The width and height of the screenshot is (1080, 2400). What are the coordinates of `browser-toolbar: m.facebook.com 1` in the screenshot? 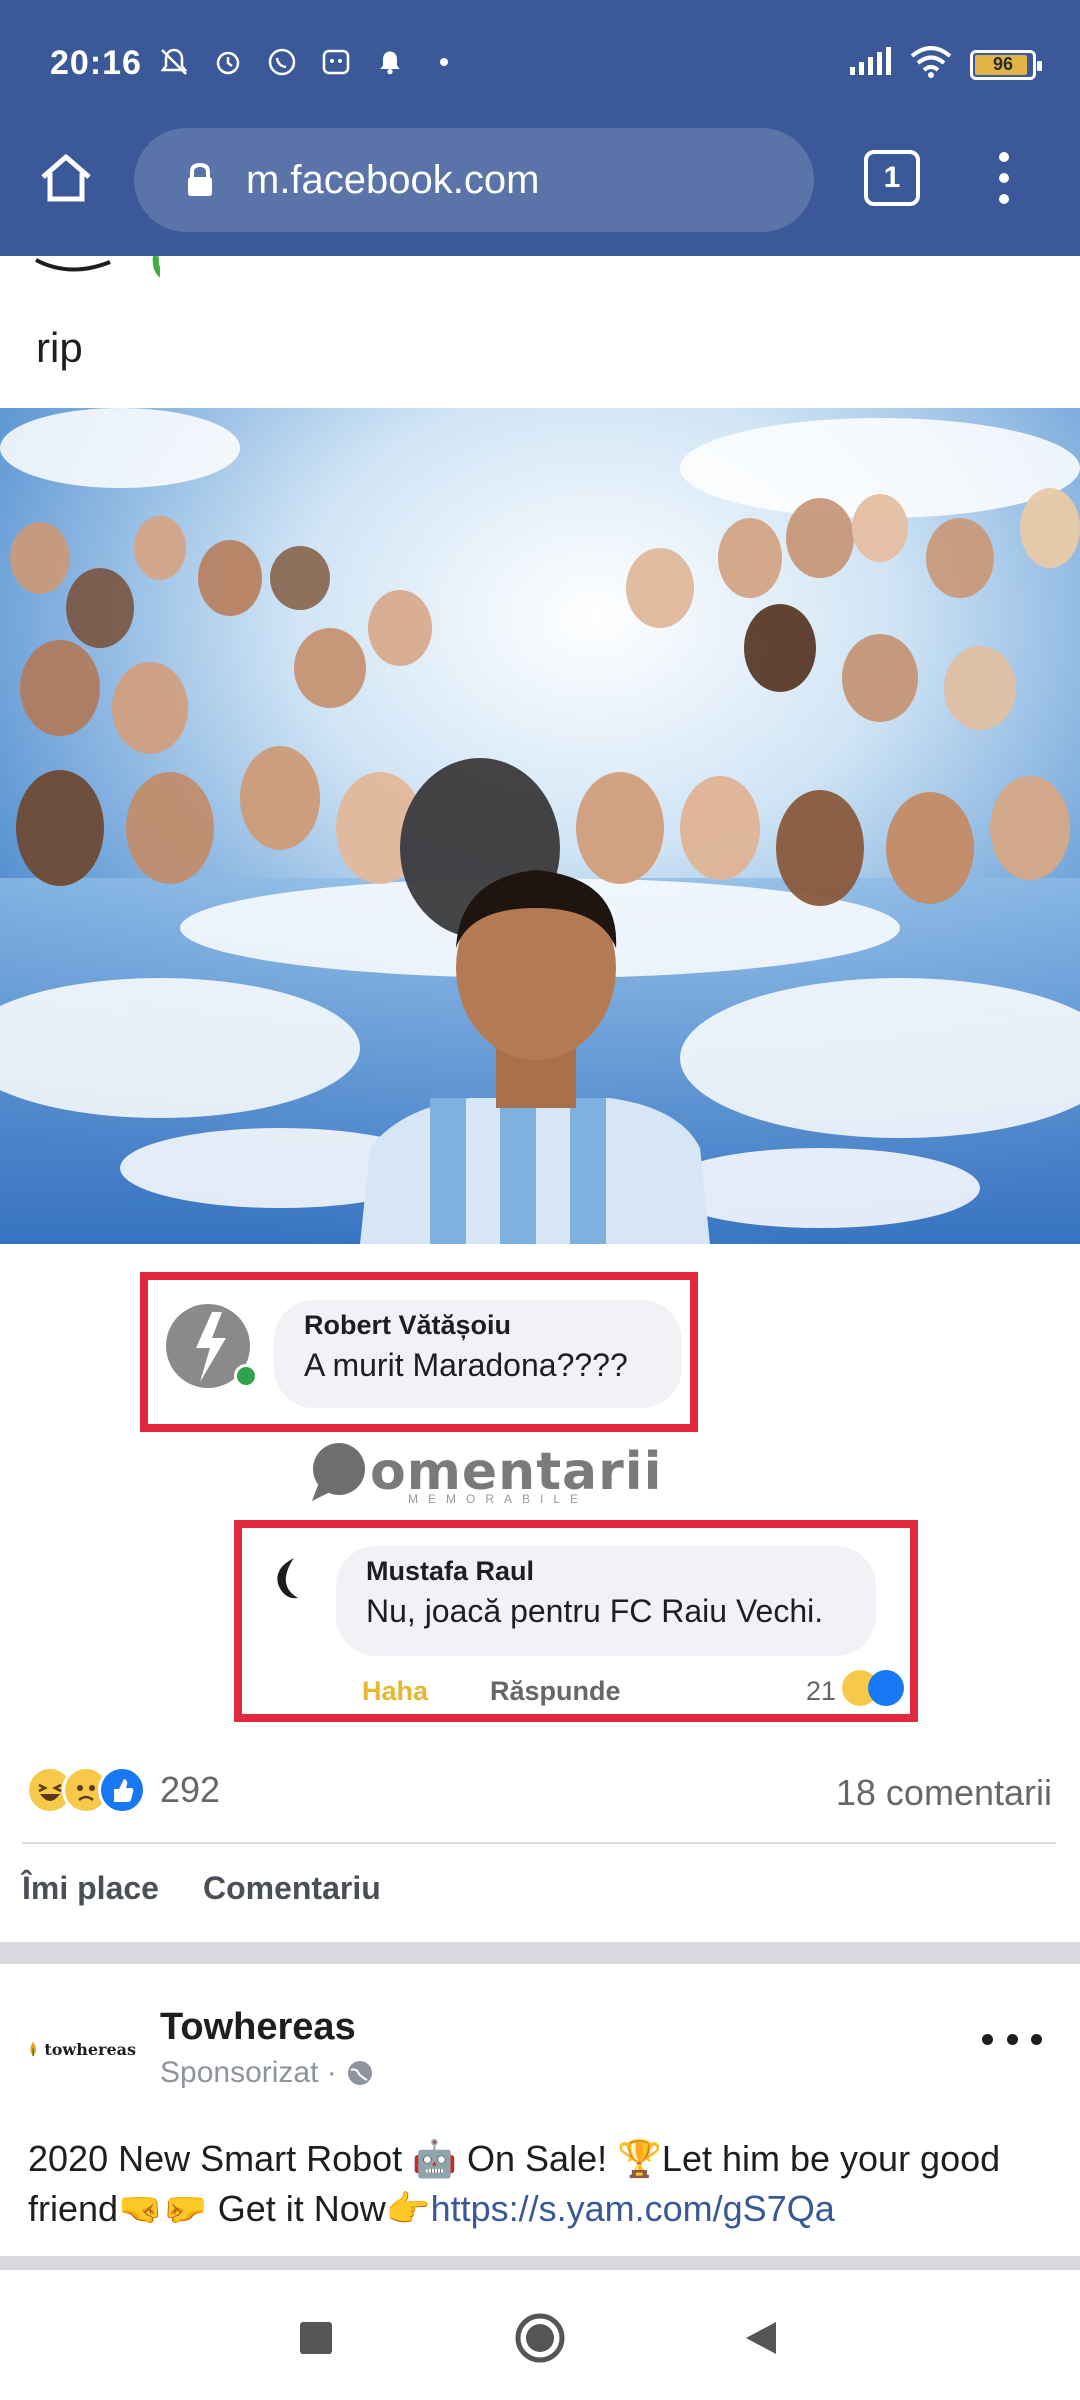 It's located at (540, 192).